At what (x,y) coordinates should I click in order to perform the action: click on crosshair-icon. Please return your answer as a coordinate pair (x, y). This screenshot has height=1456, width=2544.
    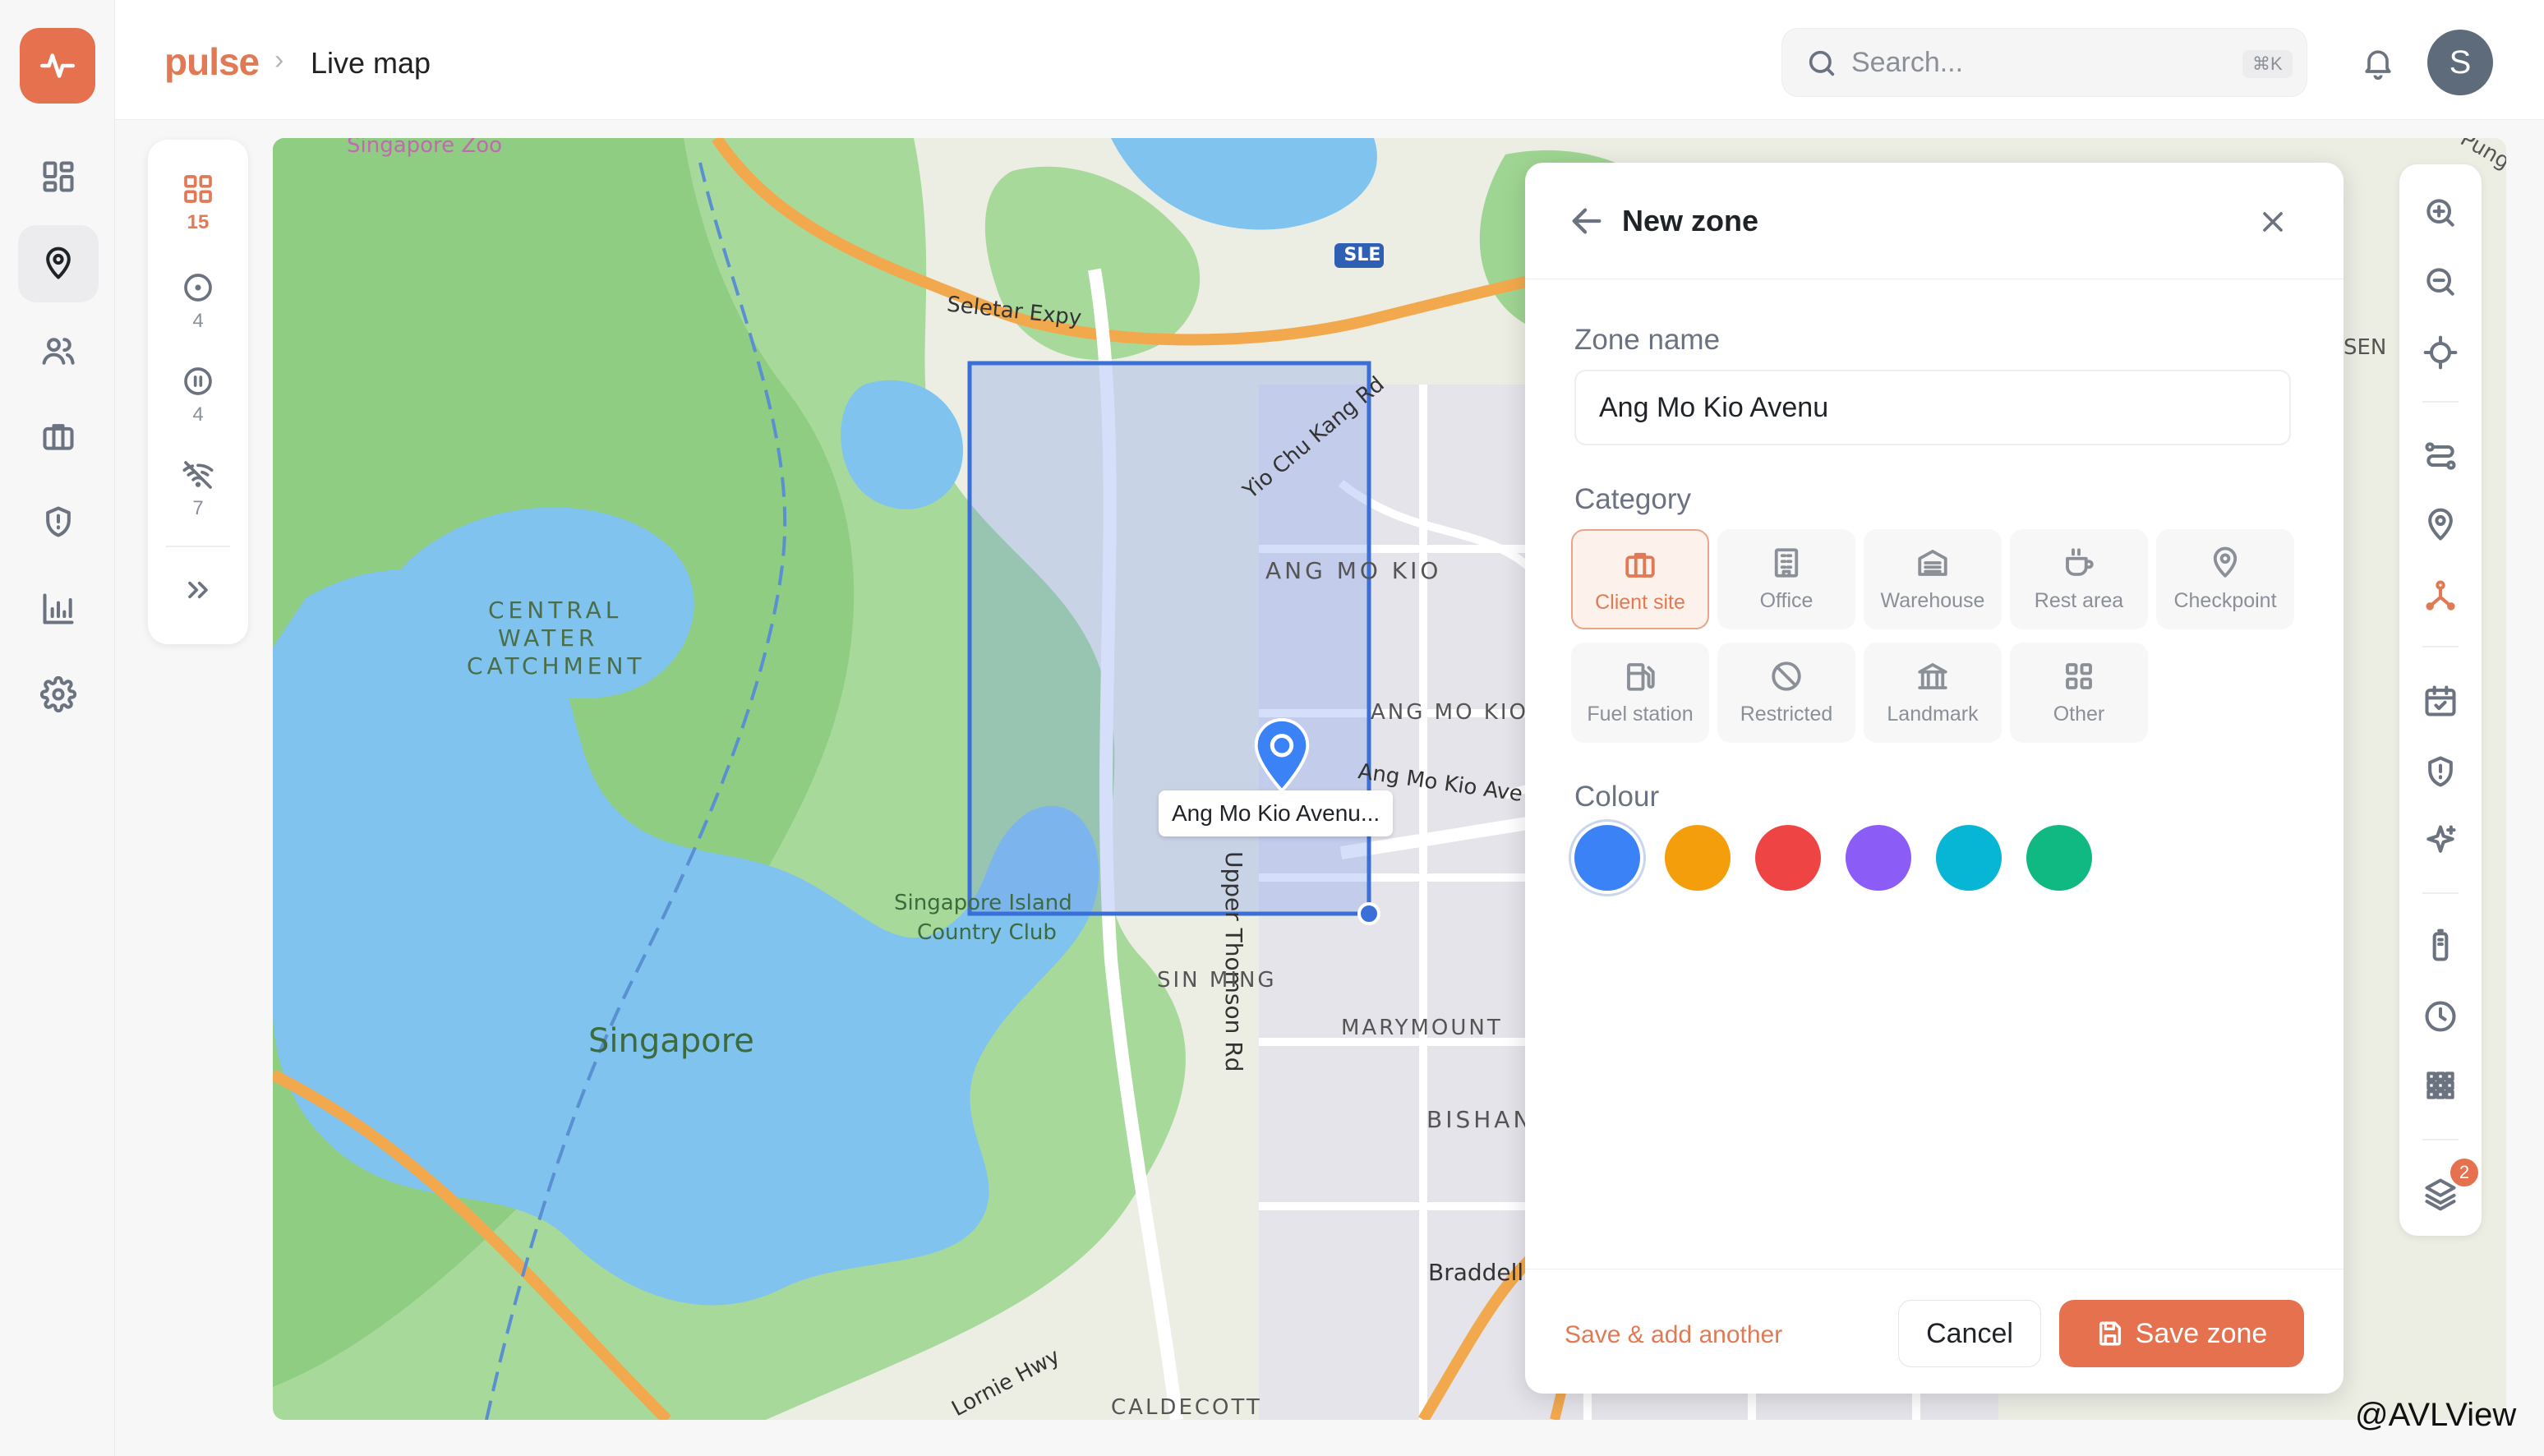
    Looking at the image, I should click on (2440, 352).